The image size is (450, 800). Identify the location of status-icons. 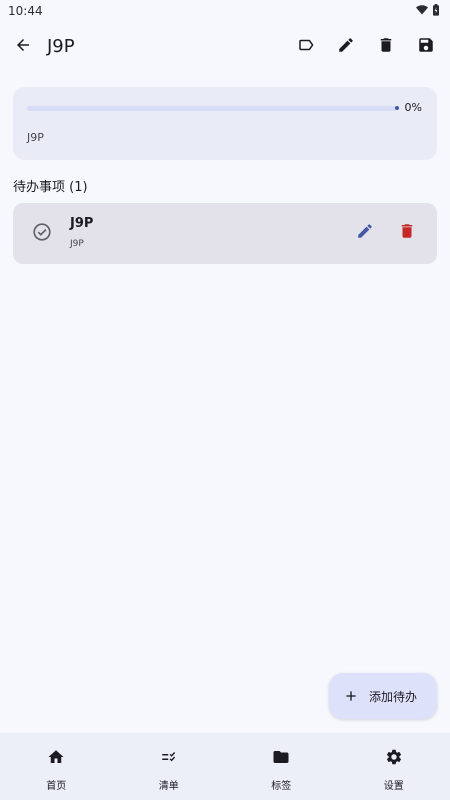
(428, 11).